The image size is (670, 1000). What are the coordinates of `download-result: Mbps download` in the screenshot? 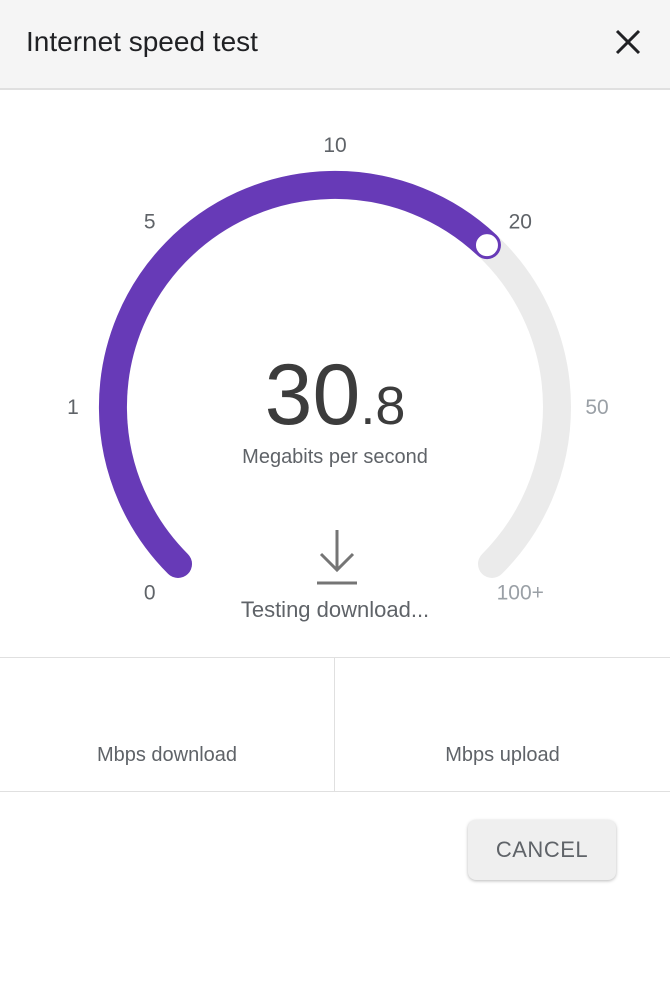 It's located at (167, 724).